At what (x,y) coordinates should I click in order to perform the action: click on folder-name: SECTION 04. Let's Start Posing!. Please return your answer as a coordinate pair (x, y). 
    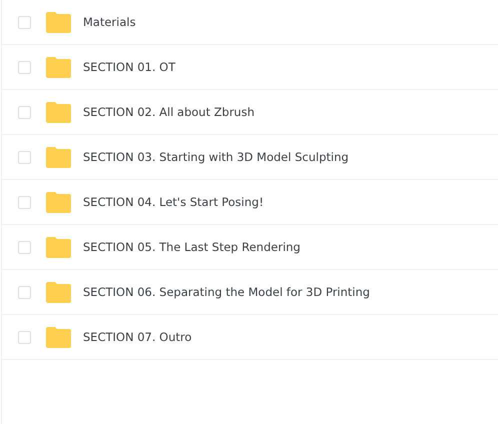
    Looking at the image, I should click on (173, 202).